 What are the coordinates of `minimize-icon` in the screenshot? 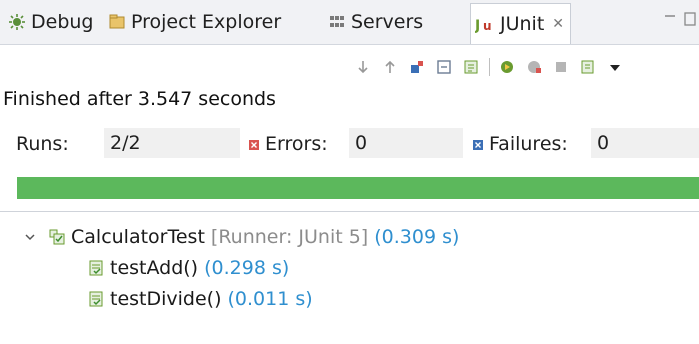 It's located at (679, 20).